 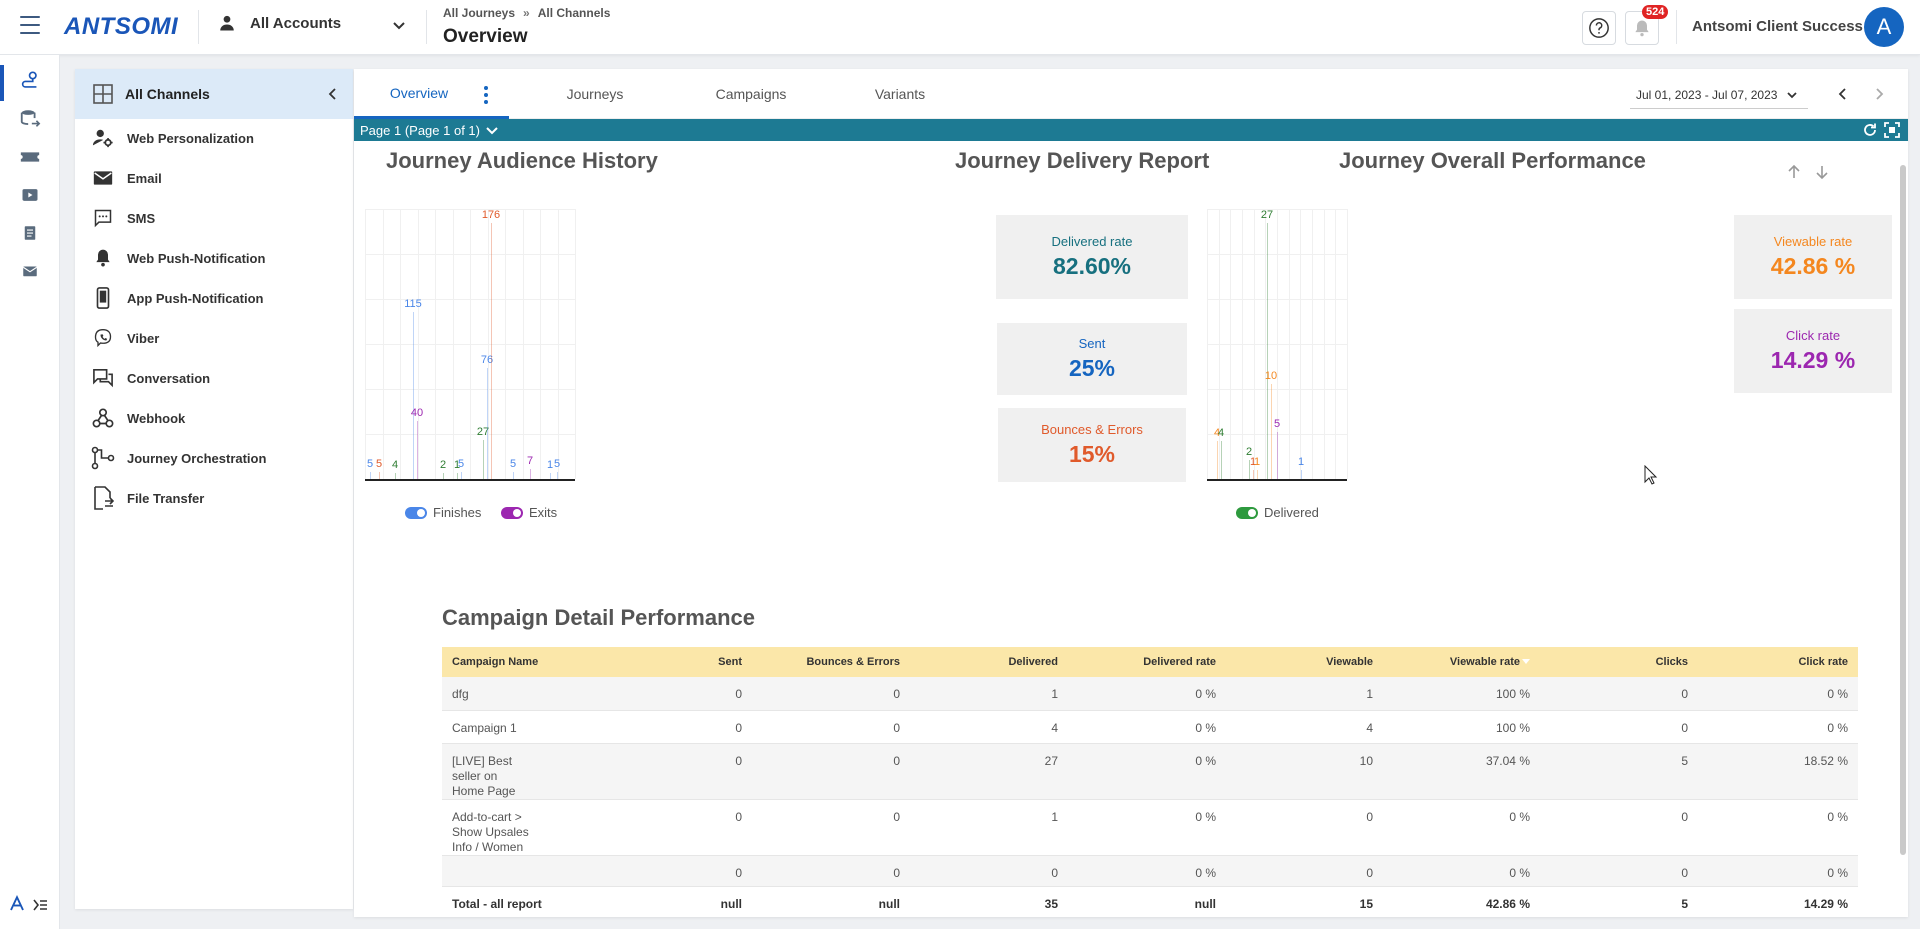 What do you see at coordinates (172, 138) in the screenshot?
I see `channel-web-personalization: Web Personalization` at bounding box center [172, 138].